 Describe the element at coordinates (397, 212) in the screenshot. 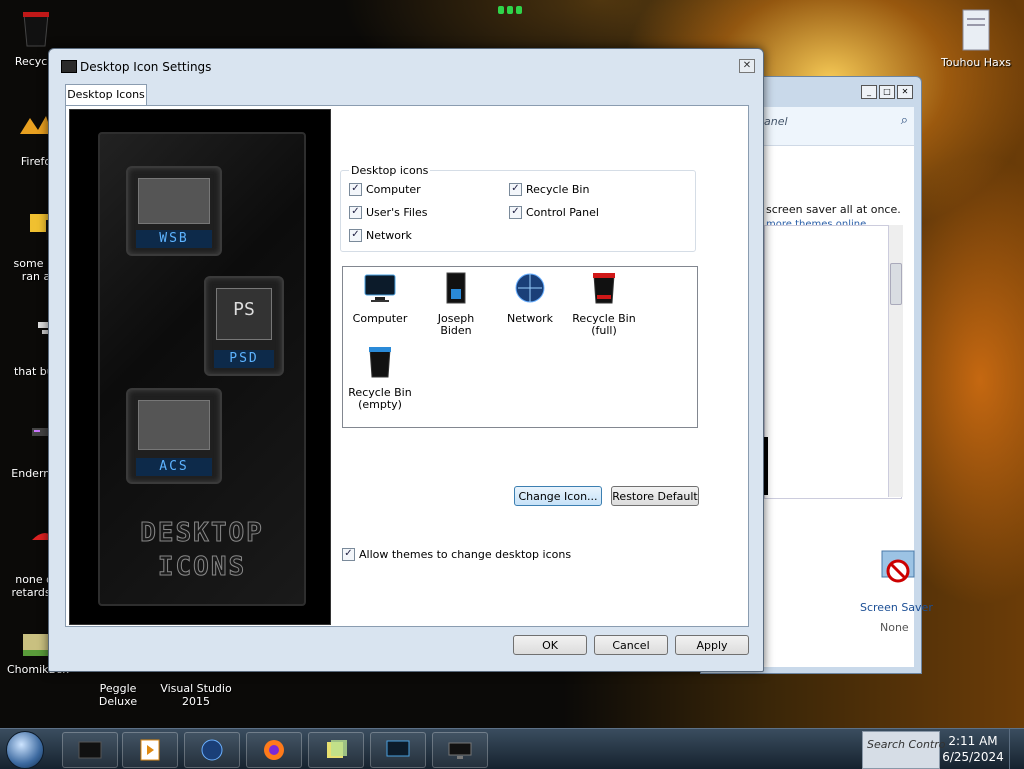

I see `checkbox-label: User's Files` at that location.